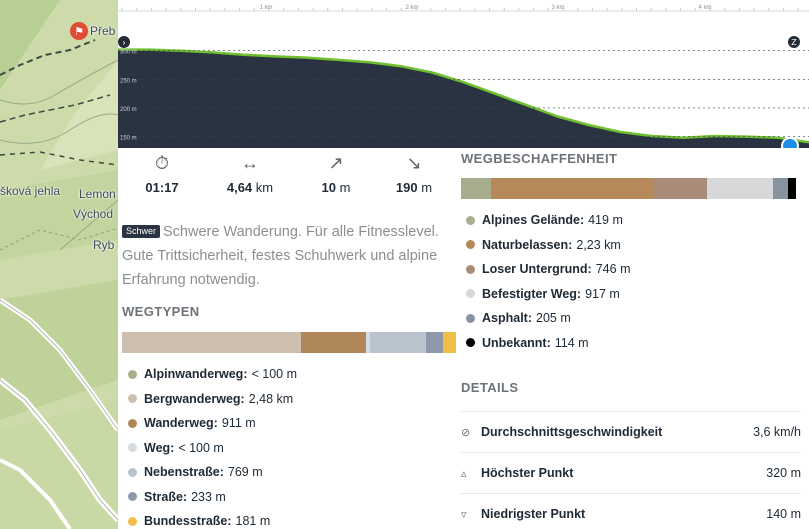 This screenshot has width=809, height=529. Describe the element at coordinates (406, 187) in the screenshot. I see `descent-value: 190` at that location.